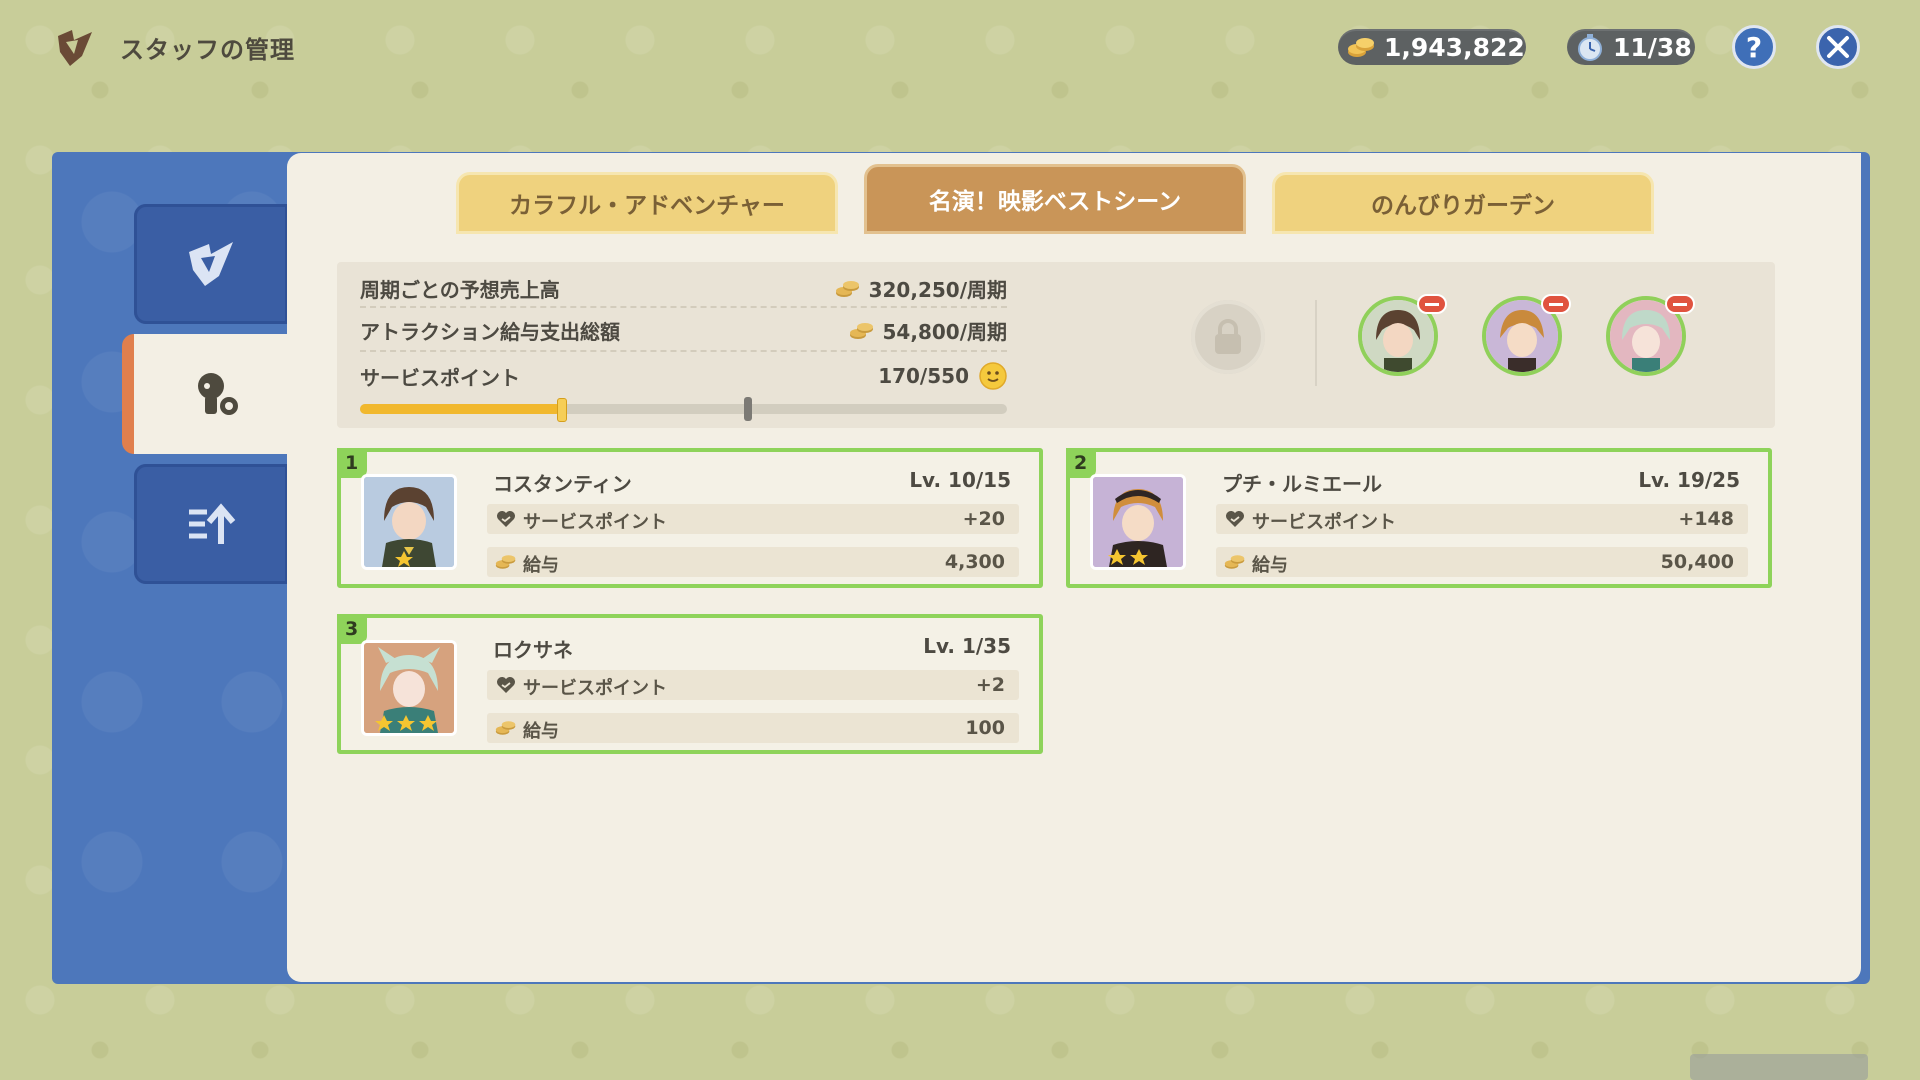 This screenshot has height=1080, width=1920. What do you see at coordinates (460, 409) in the screenshot?
I see `service-progress-fill` at bounding box center [460, 409].